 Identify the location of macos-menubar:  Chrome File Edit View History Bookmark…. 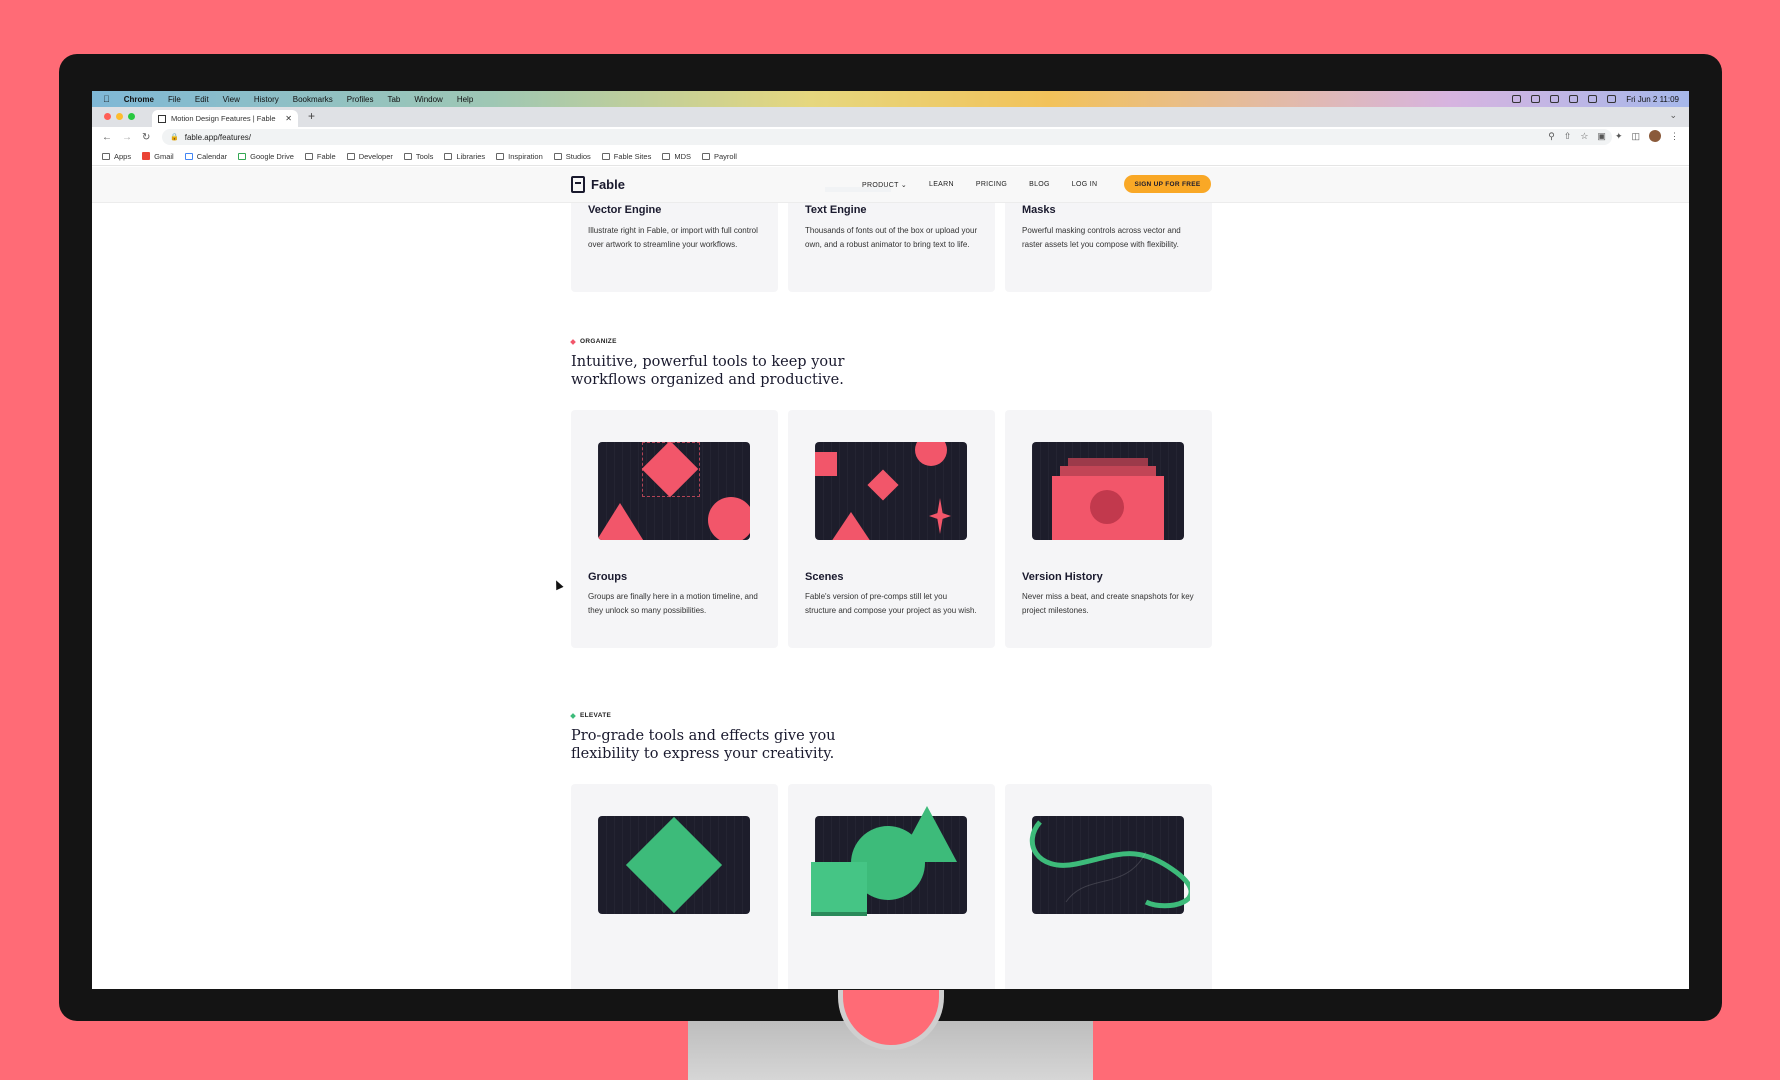
(890, 99).